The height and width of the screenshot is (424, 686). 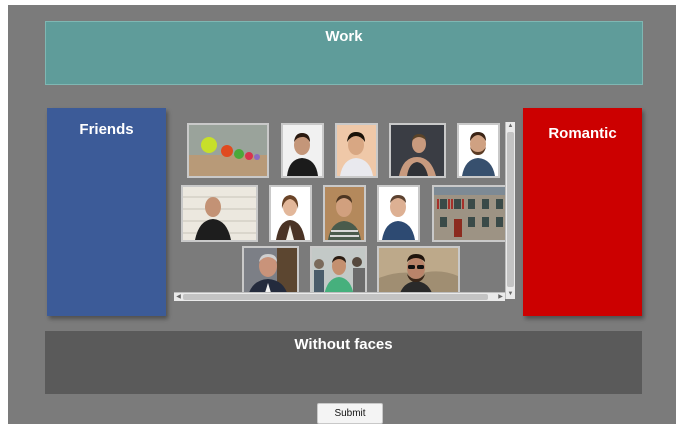 I want to click on man-blue-sweater-image, so click(x=398, y=213).